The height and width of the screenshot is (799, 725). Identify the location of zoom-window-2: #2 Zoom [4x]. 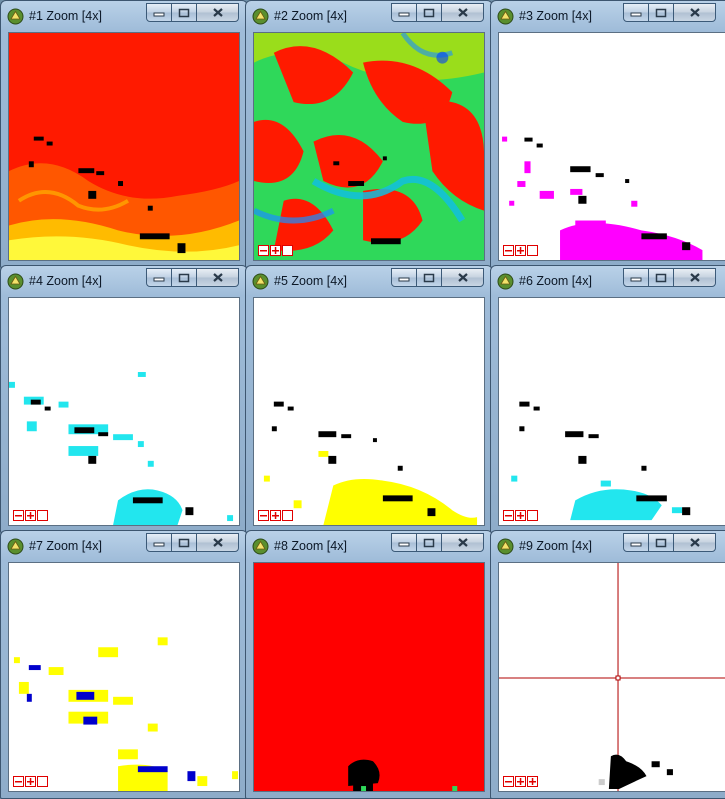
(369, 134).